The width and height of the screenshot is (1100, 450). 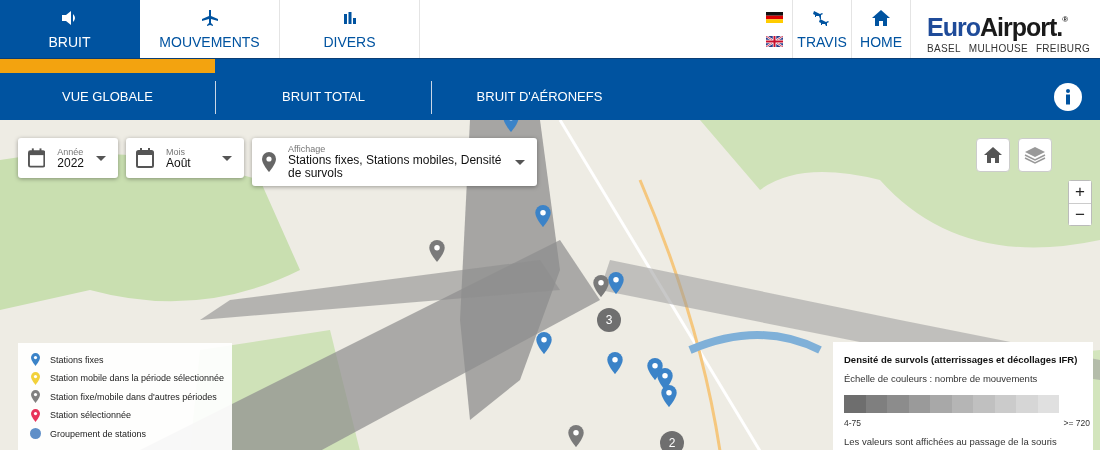 What do you see at coordinates (179, 163) in the screenshot?
I see `filter-value: Août` at bounding box center [179, 163].